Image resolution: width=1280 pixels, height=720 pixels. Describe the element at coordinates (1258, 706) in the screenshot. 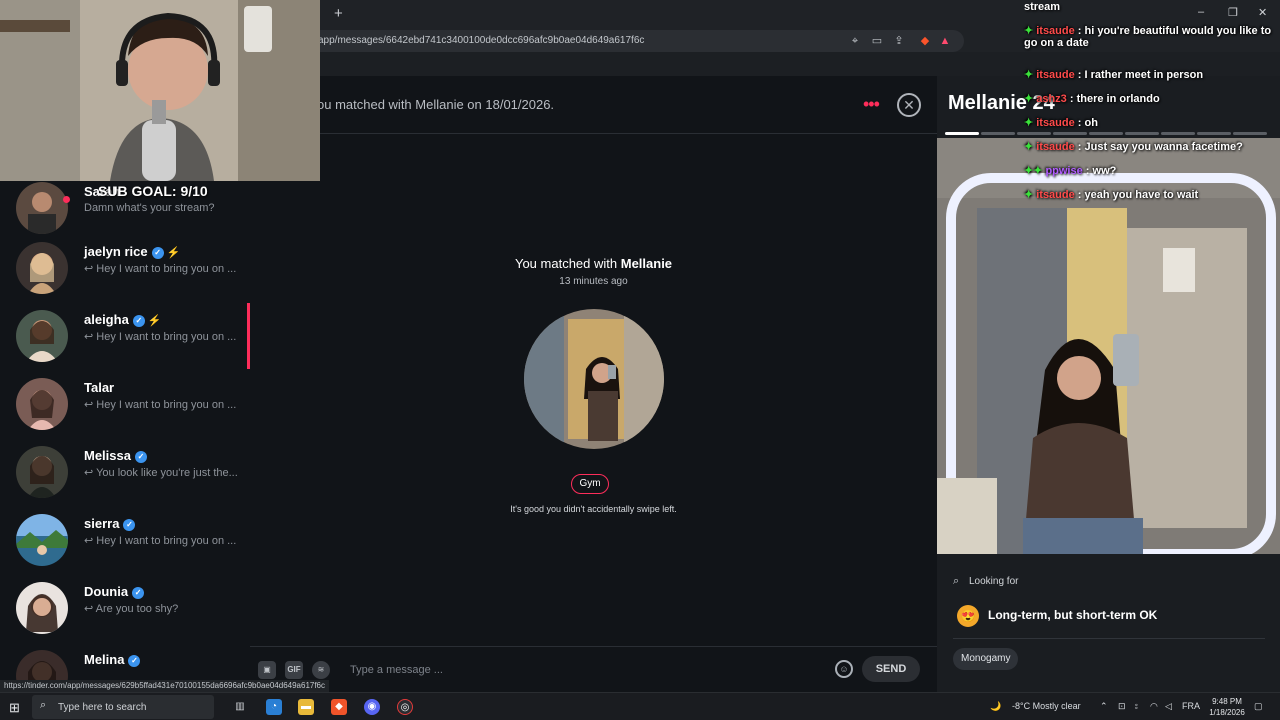

I see `notifications-icon: ▢` at that location.